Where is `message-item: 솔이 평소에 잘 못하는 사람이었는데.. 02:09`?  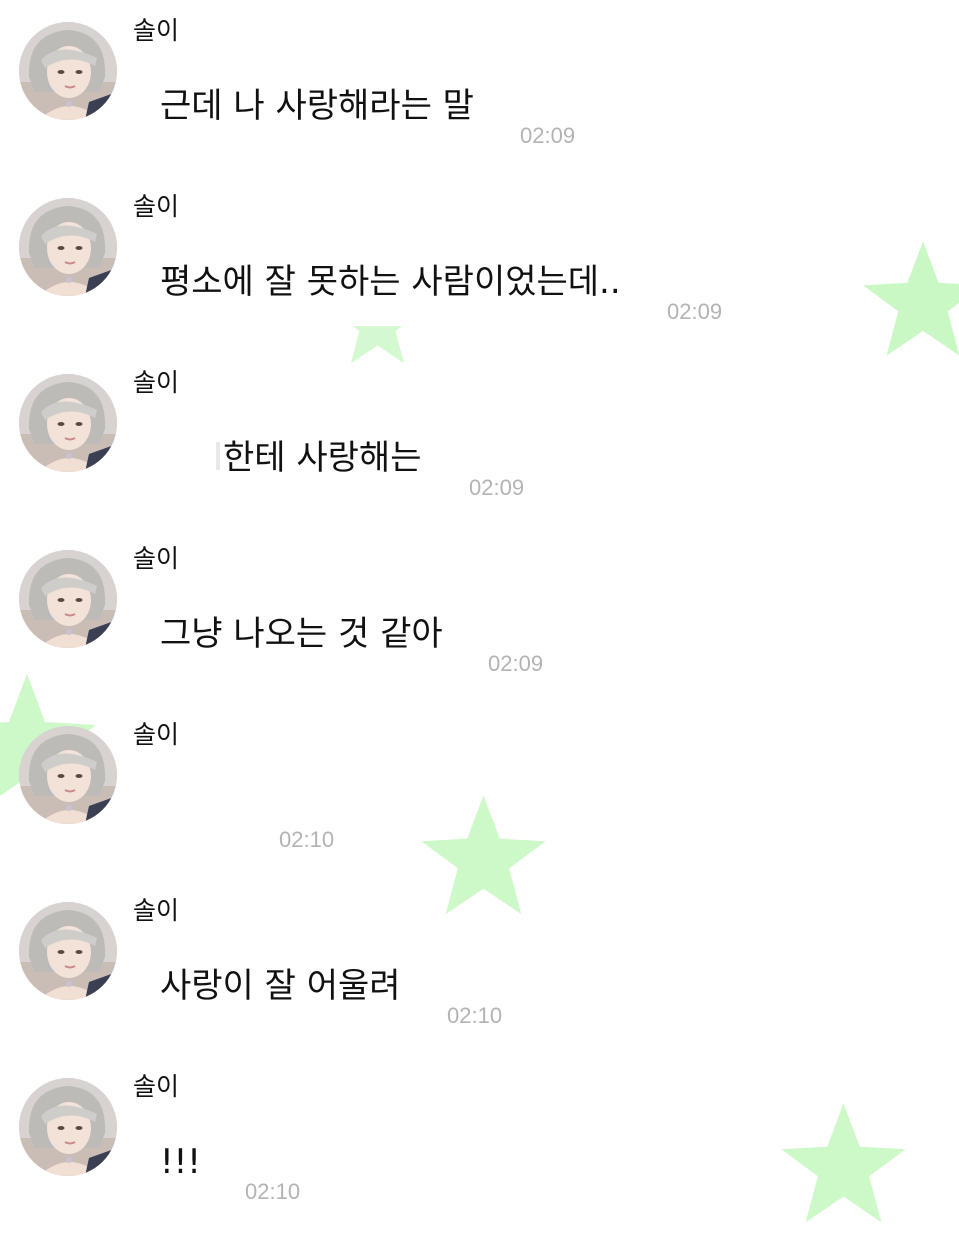 message-item: 솔이 평소에 잘 못하는 사람이었는데.. 02:09 is located at coordinates (479, 264).